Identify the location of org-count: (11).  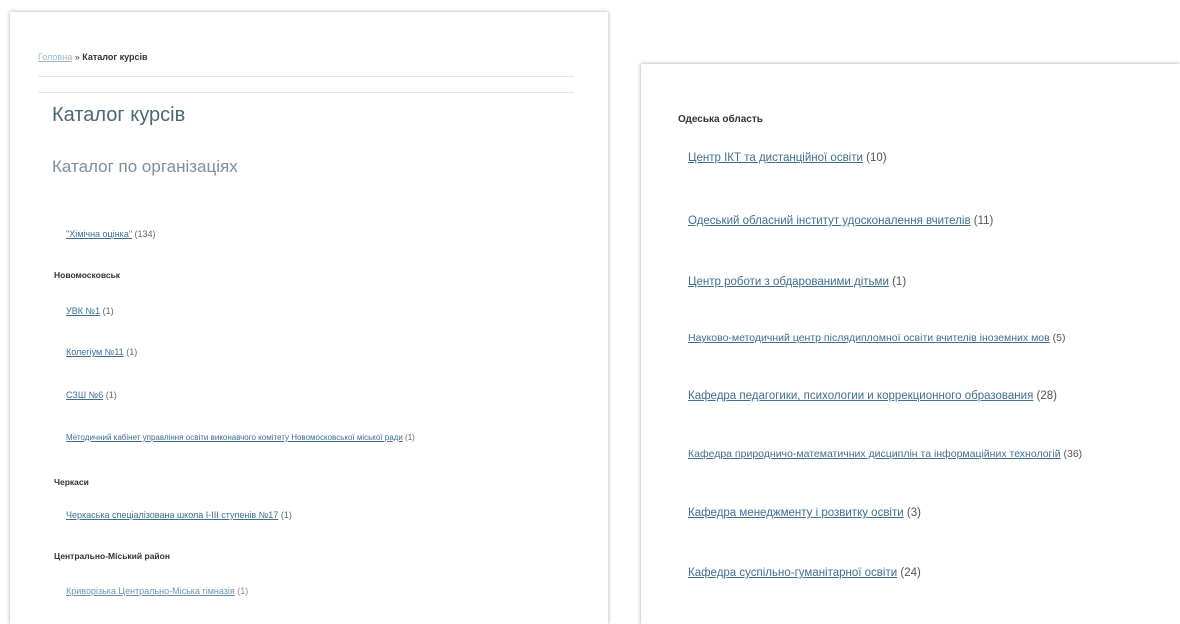
(983, 221).